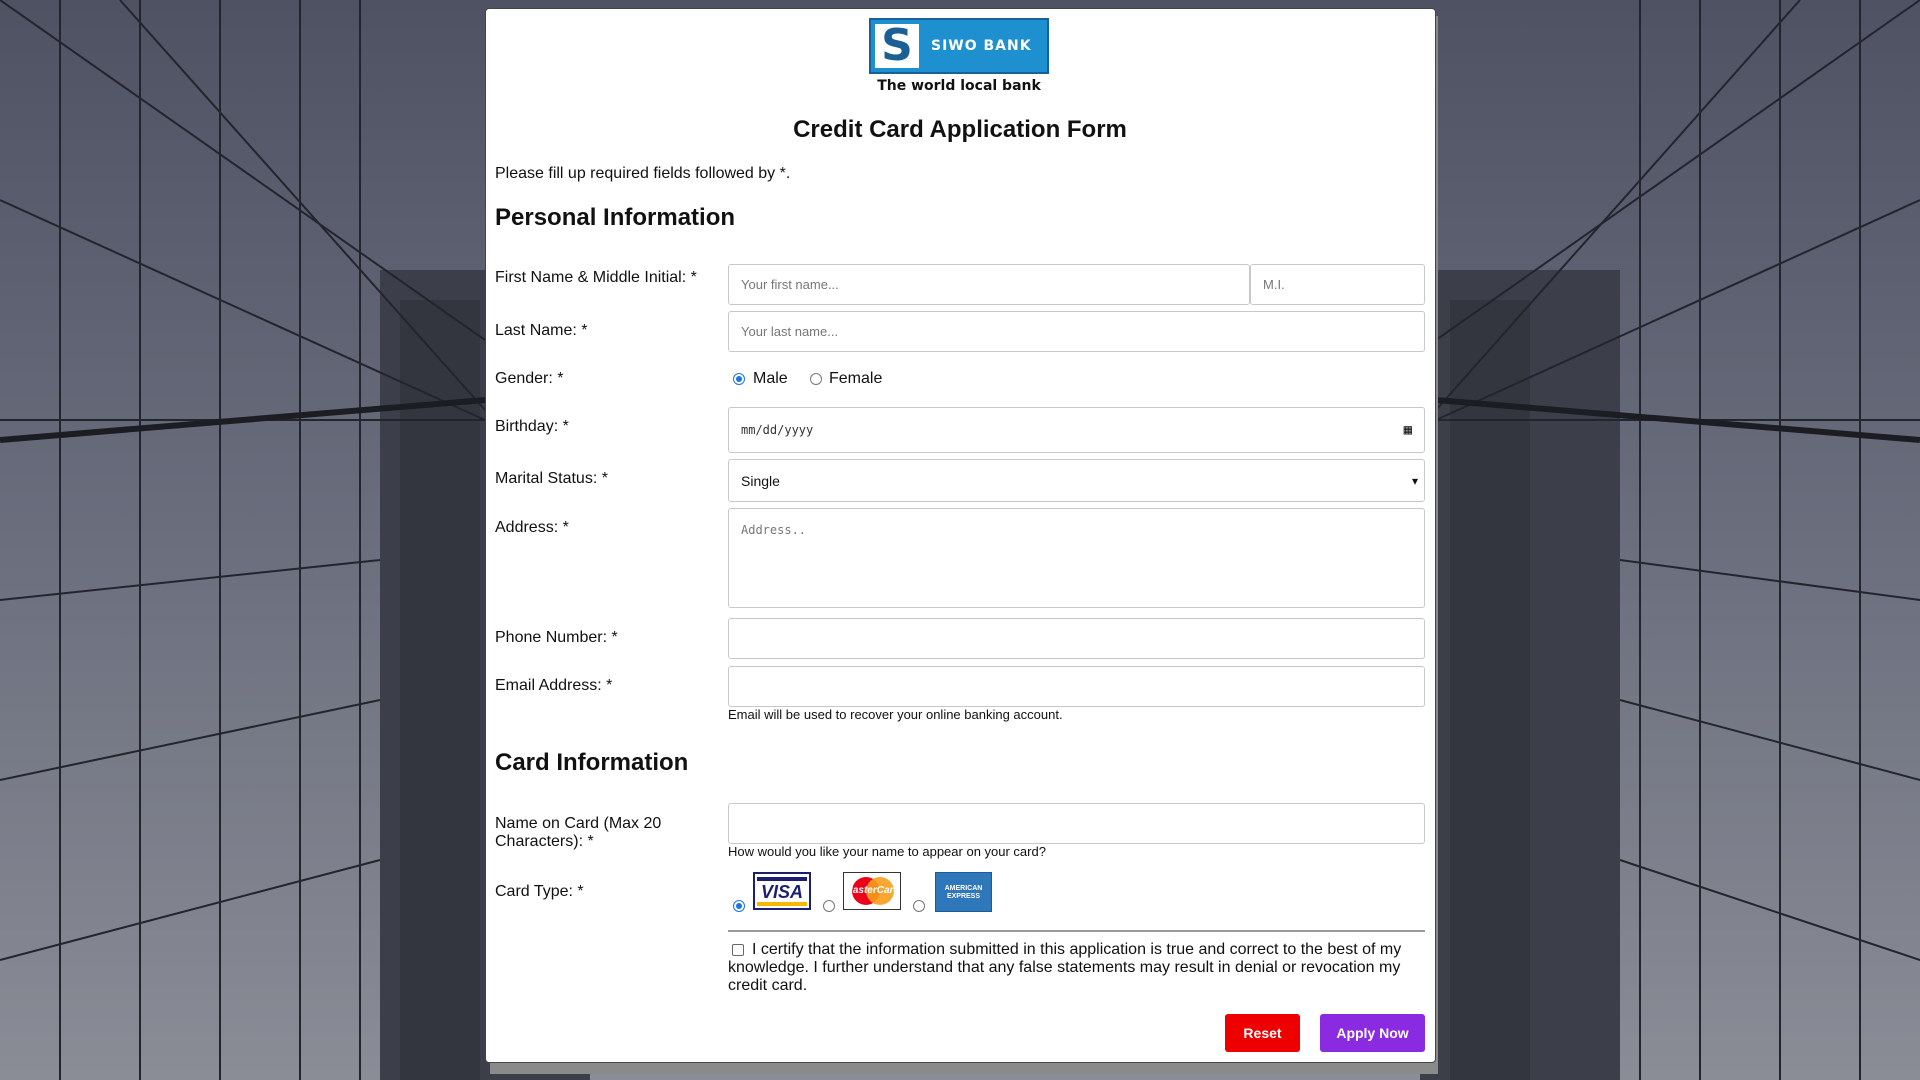 The width and height of the screenshot is (1920, 1080). What do you see at coordinates (960, 129) in the screenshot?
I see `page-title: Credit Card Application Form` at bounding box center [960, 129].